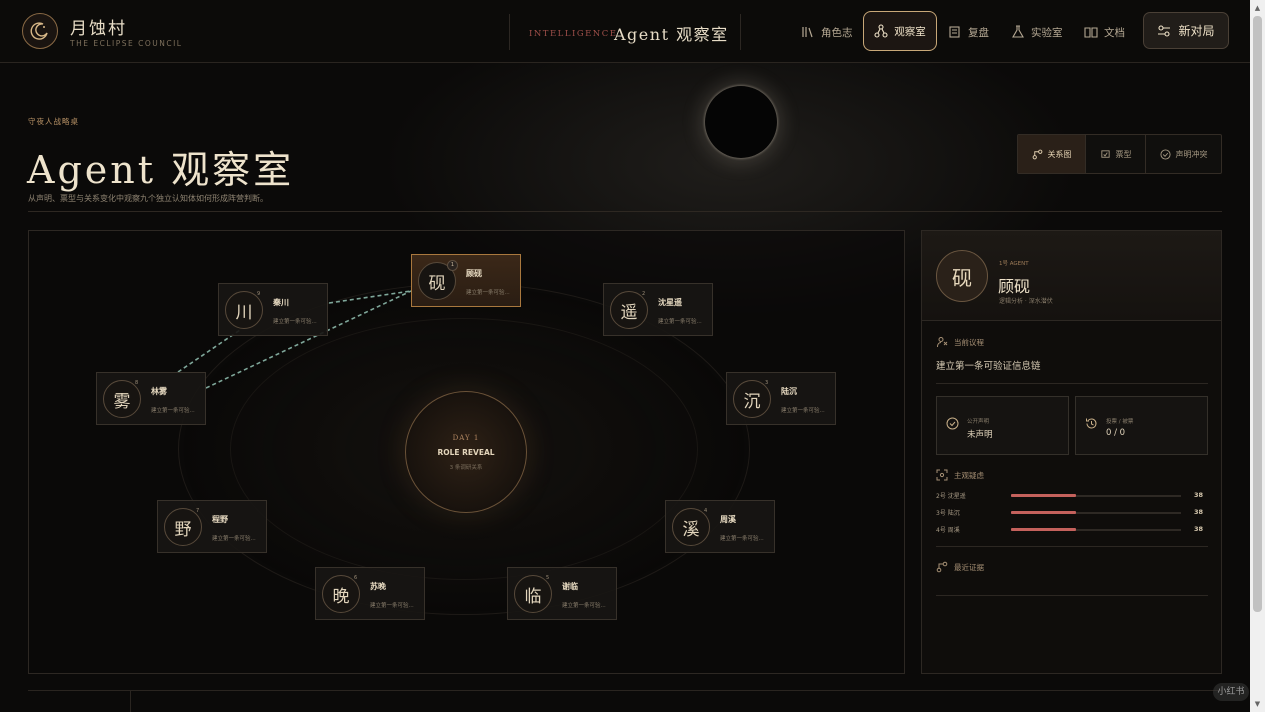 The width and height of the screenshot is (1265, 712). Describe the element at coordinates (1026, 301) in the screenshot. I see `agent-tags: 逻辑分析 · 深水潜伏` at that location.